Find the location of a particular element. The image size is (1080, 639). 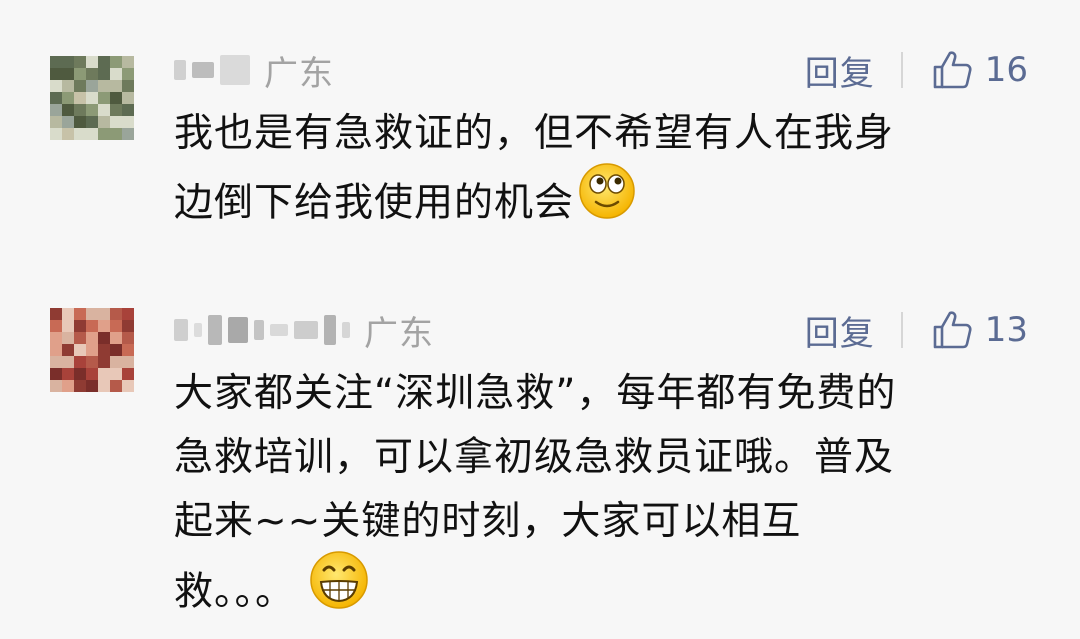

comment-meta: 广东 is located at coordinates (254, 70).